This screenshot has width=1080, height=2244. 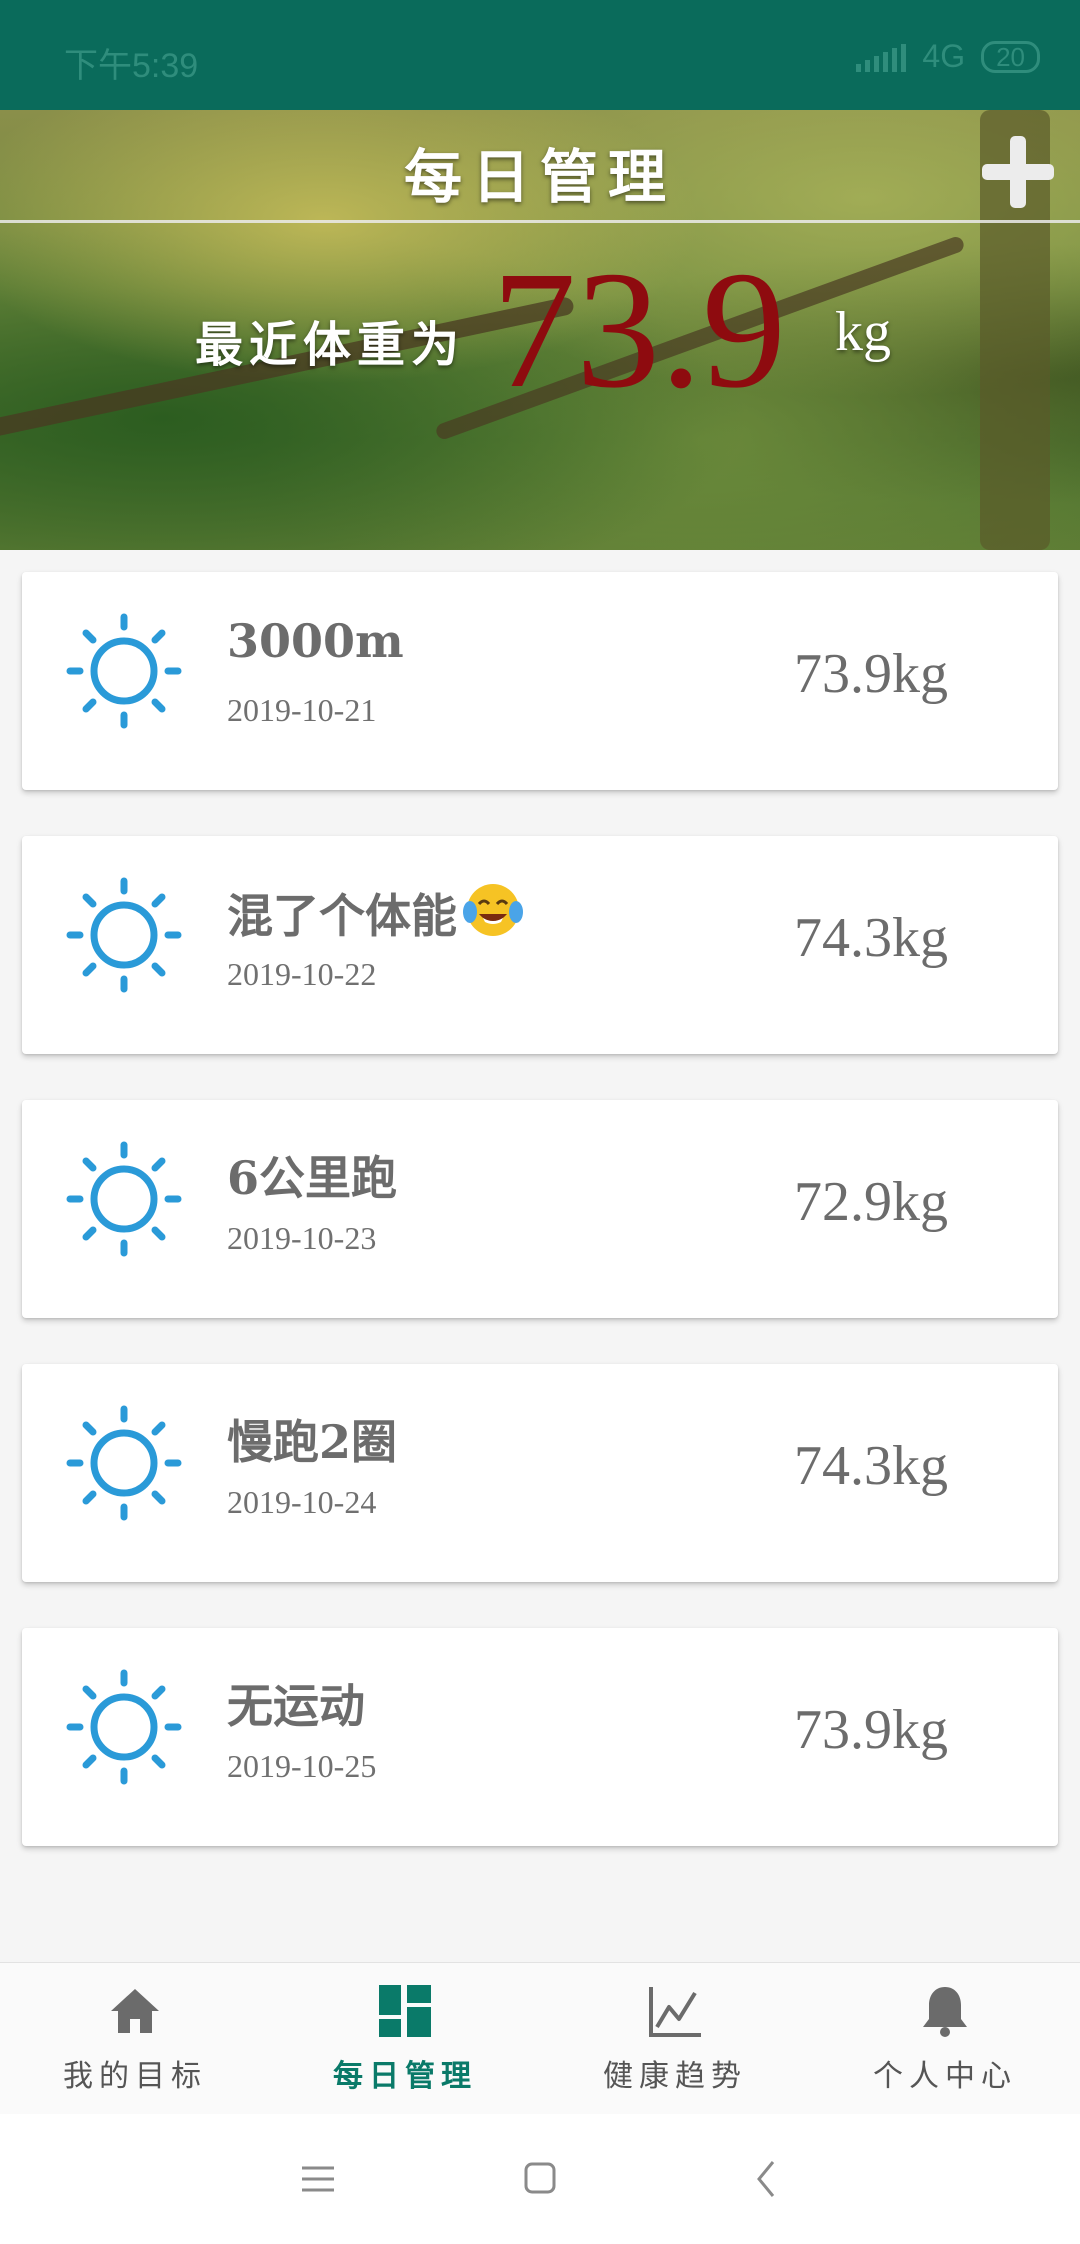 I want to click on trend-chart-icon, so click(x=675, y=2012).